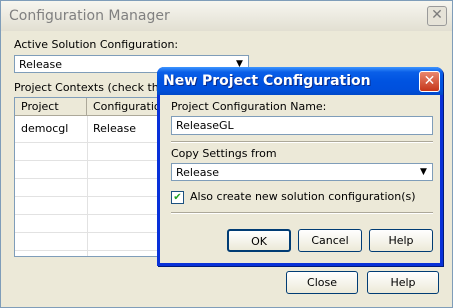  Describe the element at coordinates (226, 16) in the screenshot. I see `title-bar: Configuration Manager ✕` at that location.